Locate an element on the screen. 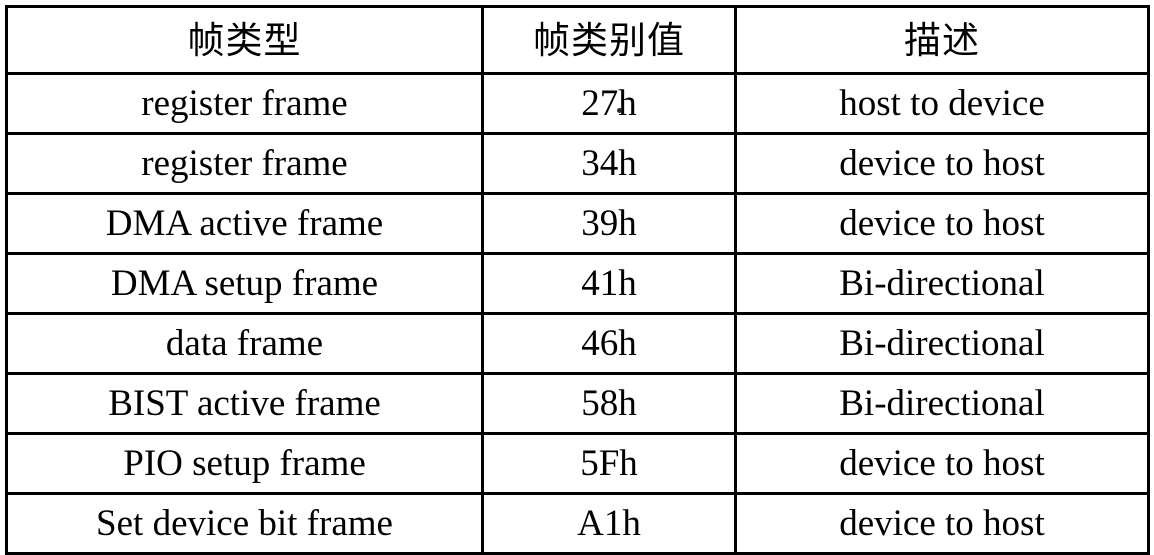  cell-type-value: 5Fh is located at coordinates (609, 463).